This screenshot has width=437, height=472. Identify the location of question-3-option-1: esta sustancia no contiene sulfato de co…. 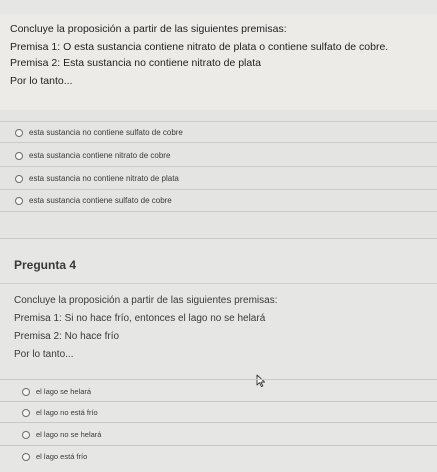
(226, 132).